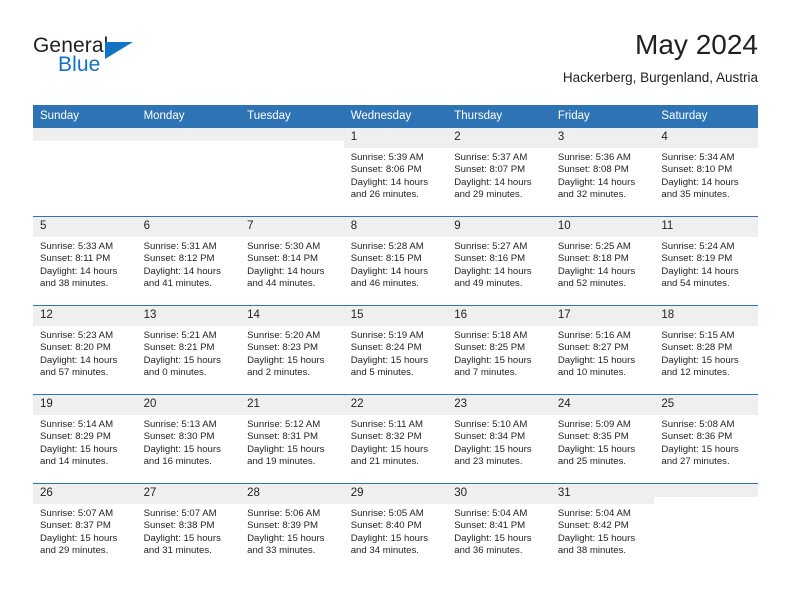 The width and height of the screenshot is (792, 612). What do you see at coordinates (85, 405) in the screenshot?
I see `day-number: 19` at bounding box center [85, 405].